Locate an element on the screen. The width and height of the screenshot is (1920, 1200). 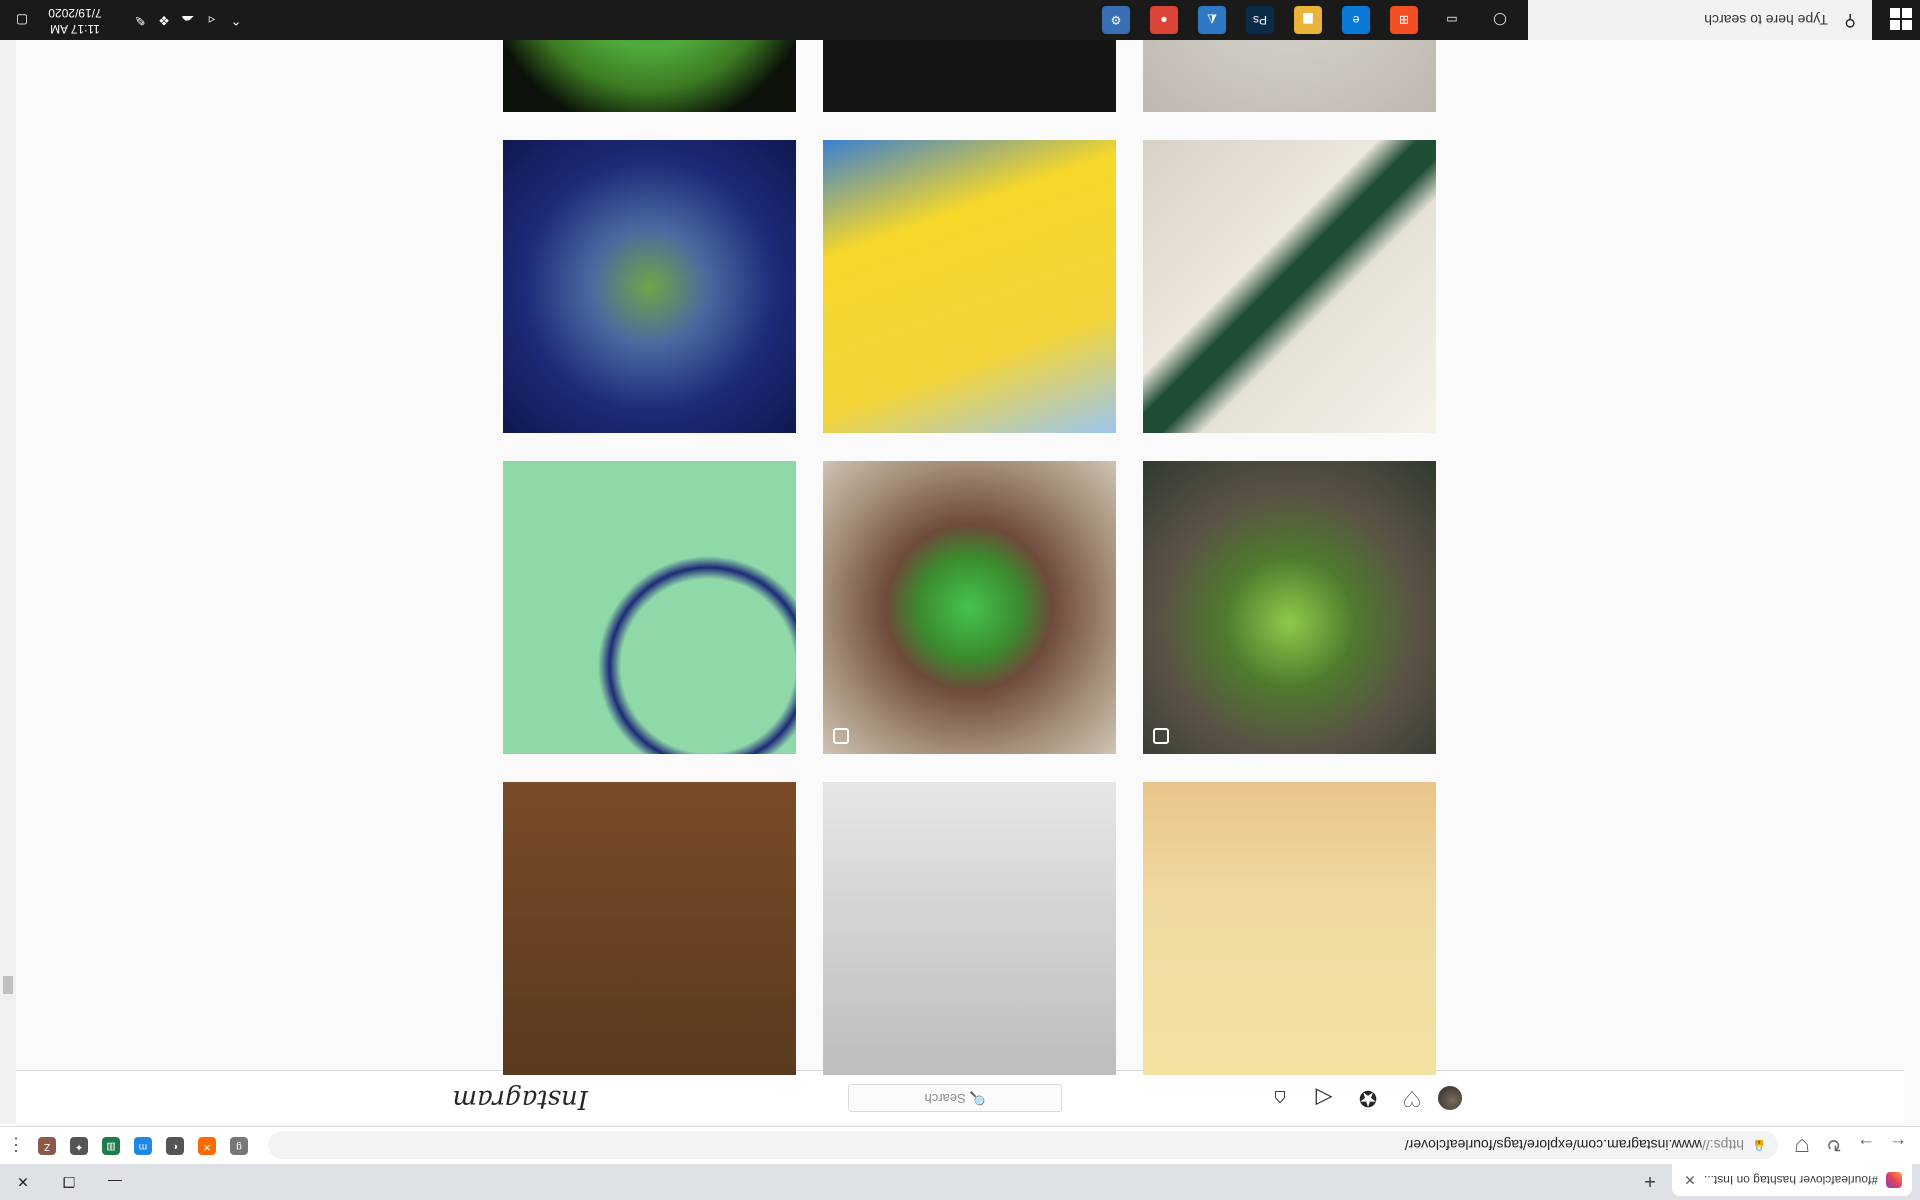
forward-icon: → is located at coordinates (1866, 1145).